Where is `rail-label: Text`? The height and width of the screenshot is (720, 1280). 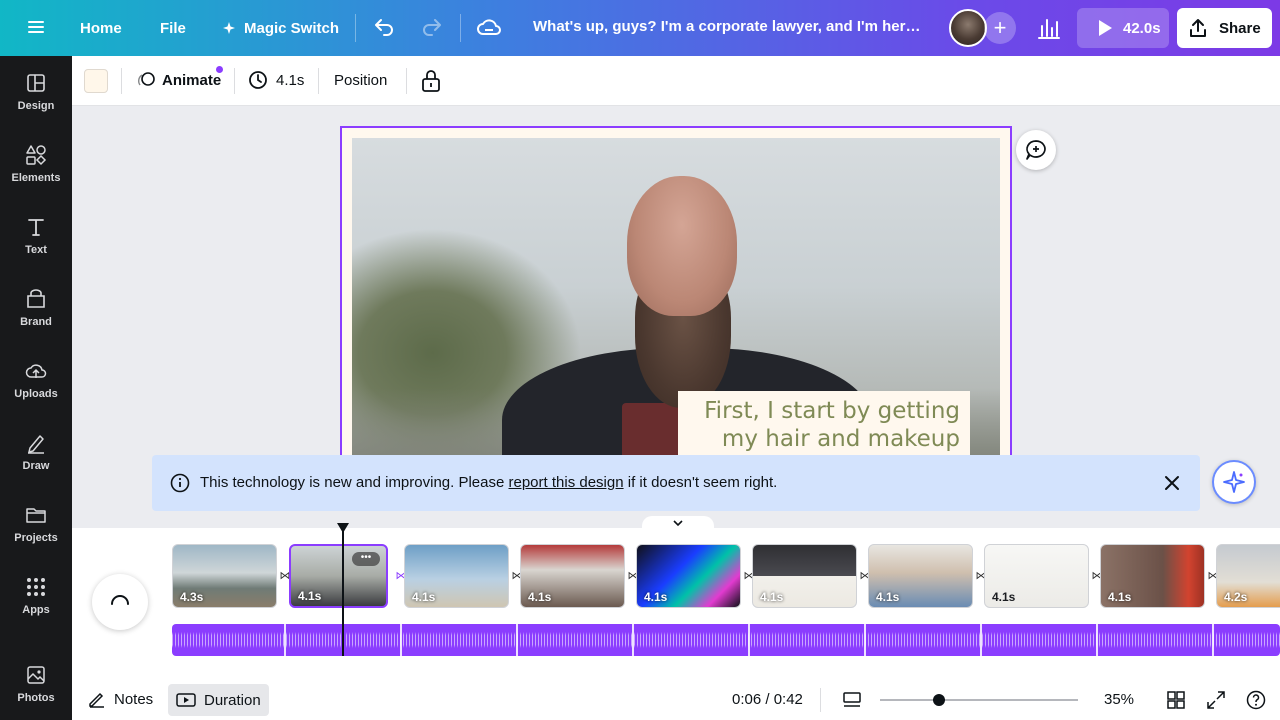 rail-label: Text is located at coordinates (36, 250).